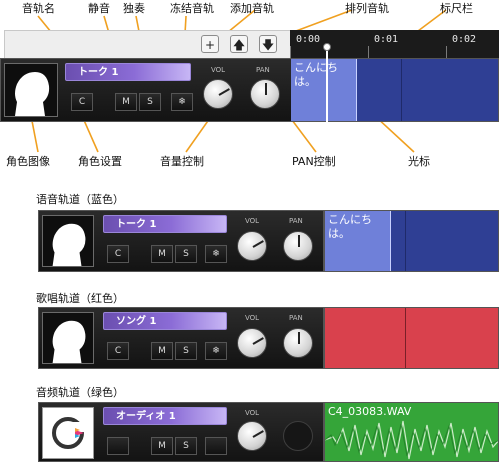 The width and height of the screenshot is (499, 462). What do you see at coordinates (210, 44) in the screenshot?
I see `add-track-button: +` at bounding box center [210, 44].